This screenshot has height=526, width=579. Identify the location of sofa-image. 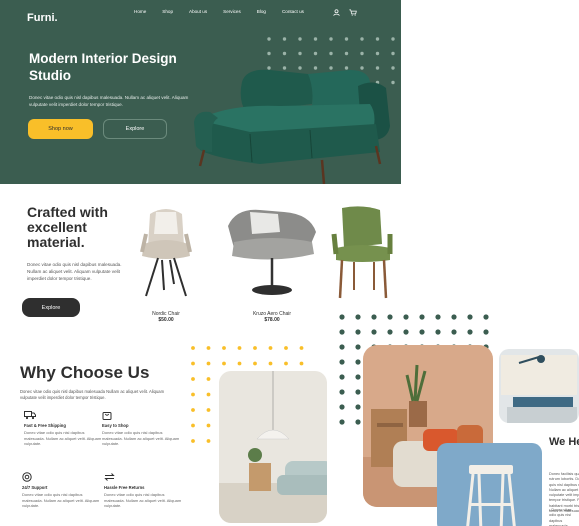
(292, 126).